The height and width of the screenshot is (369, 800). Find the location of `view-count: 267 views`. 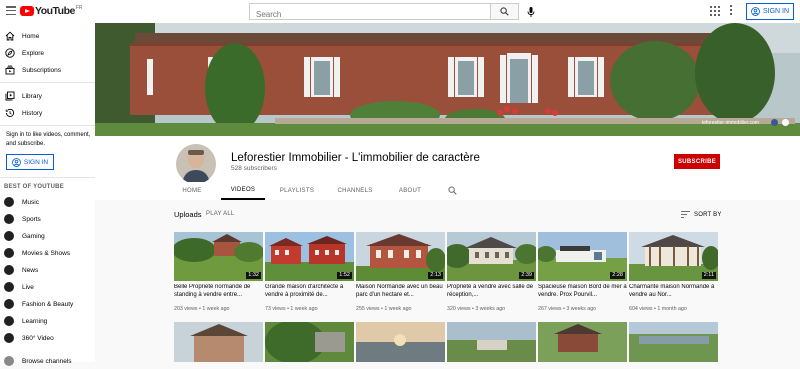

view-count: 267 views is located at coordinates (550, 309).